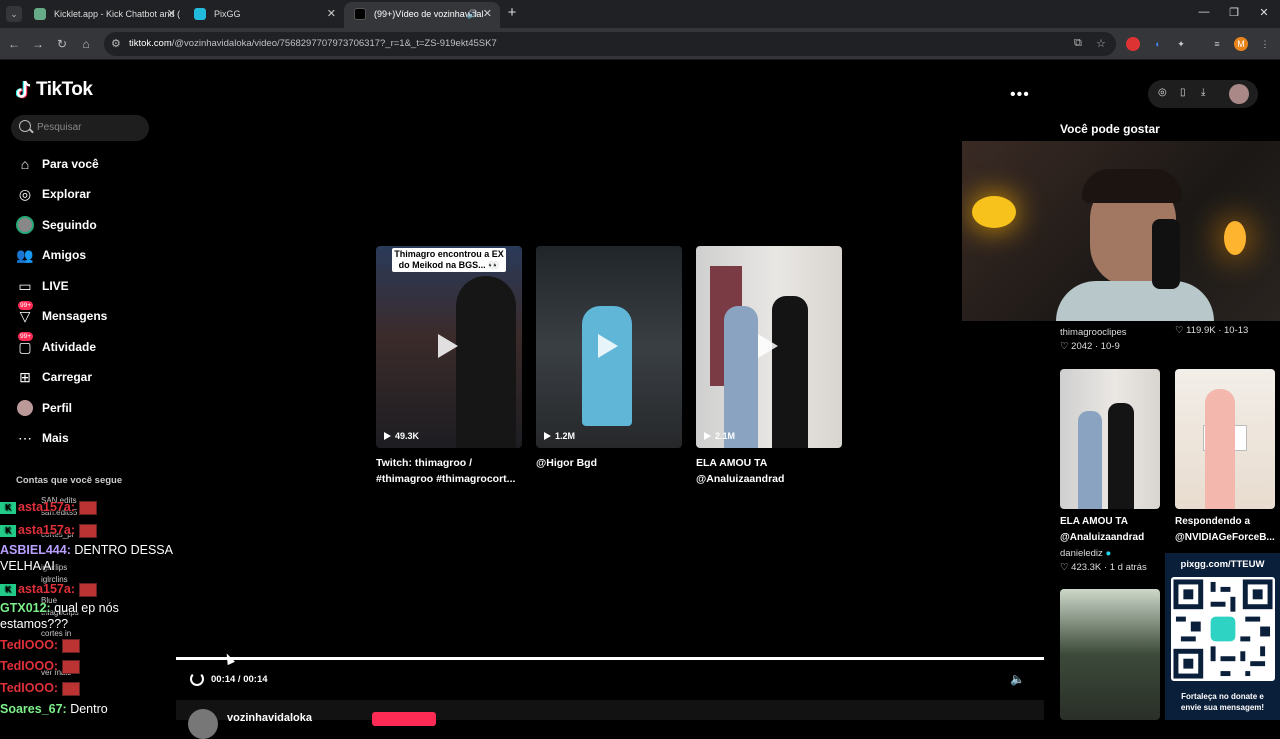  I want to click on extension-audio-icon: ◖, so click(1157, 44).